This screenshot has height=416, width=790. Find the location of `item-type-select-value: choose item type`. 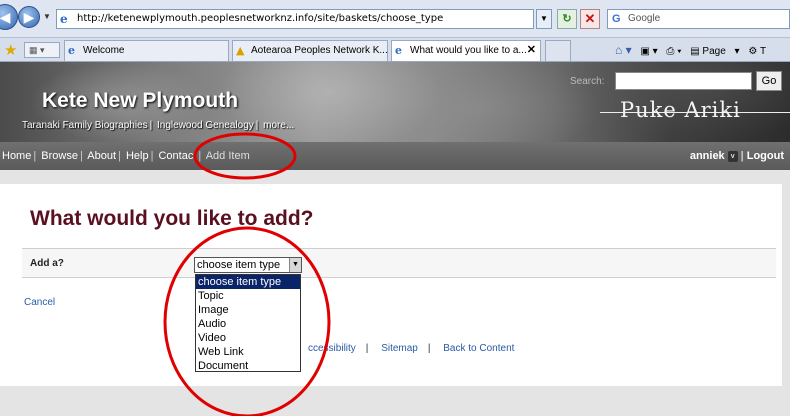

item-type-select-value: choose item type is located at coordinates (239, 265).